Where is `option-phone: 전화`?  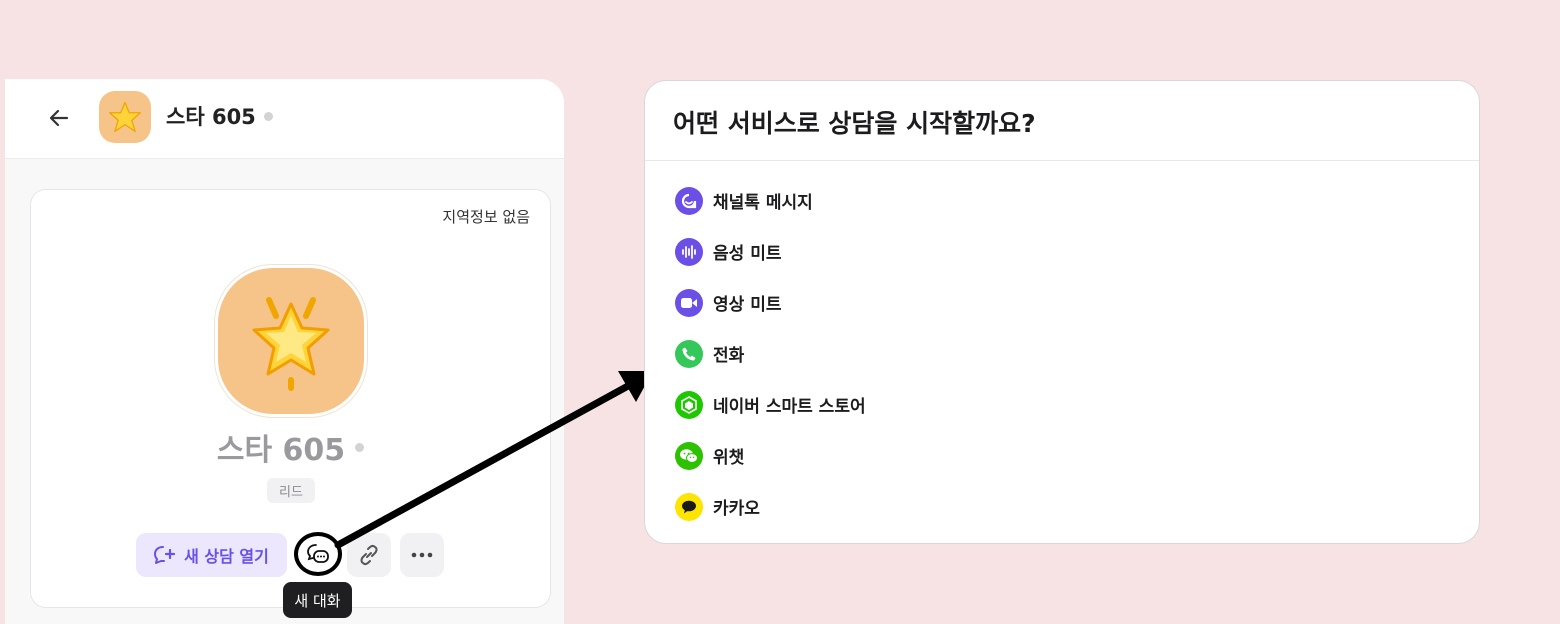 option-phone: 전화 is located at coordinates (770, 353).